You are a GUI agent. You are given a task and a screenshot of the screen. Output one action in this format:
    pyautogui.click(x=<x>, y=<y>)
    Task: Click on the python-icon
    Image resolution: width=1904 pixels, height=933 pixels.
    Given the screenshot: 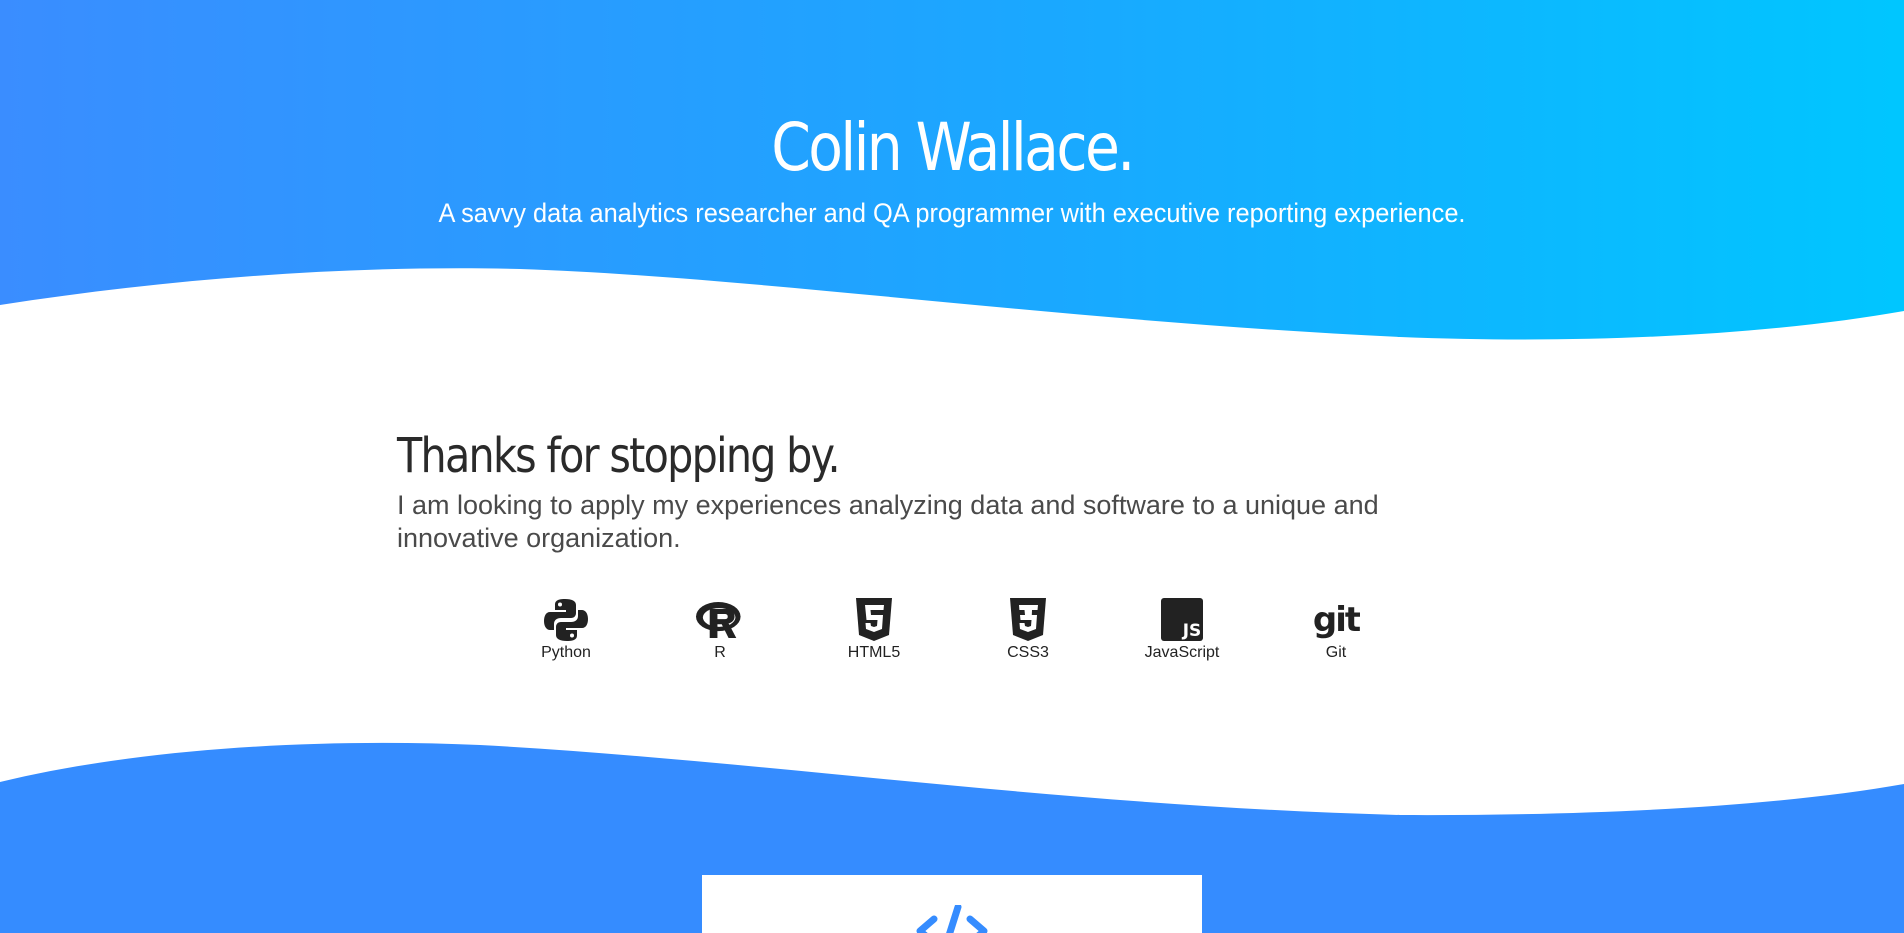 What is the action you would take?
    pyautogui.click(x=566, y=620)
    